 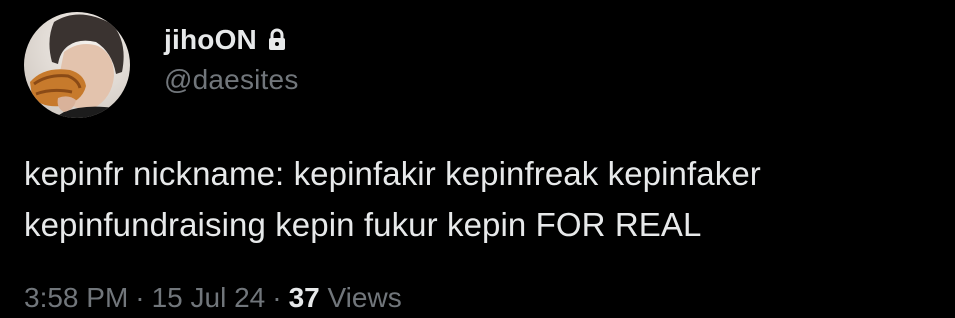 What do you see at coordinates (277, 40) in the screenshot?
I see `lock-icon` at bounding box center [277, 40].